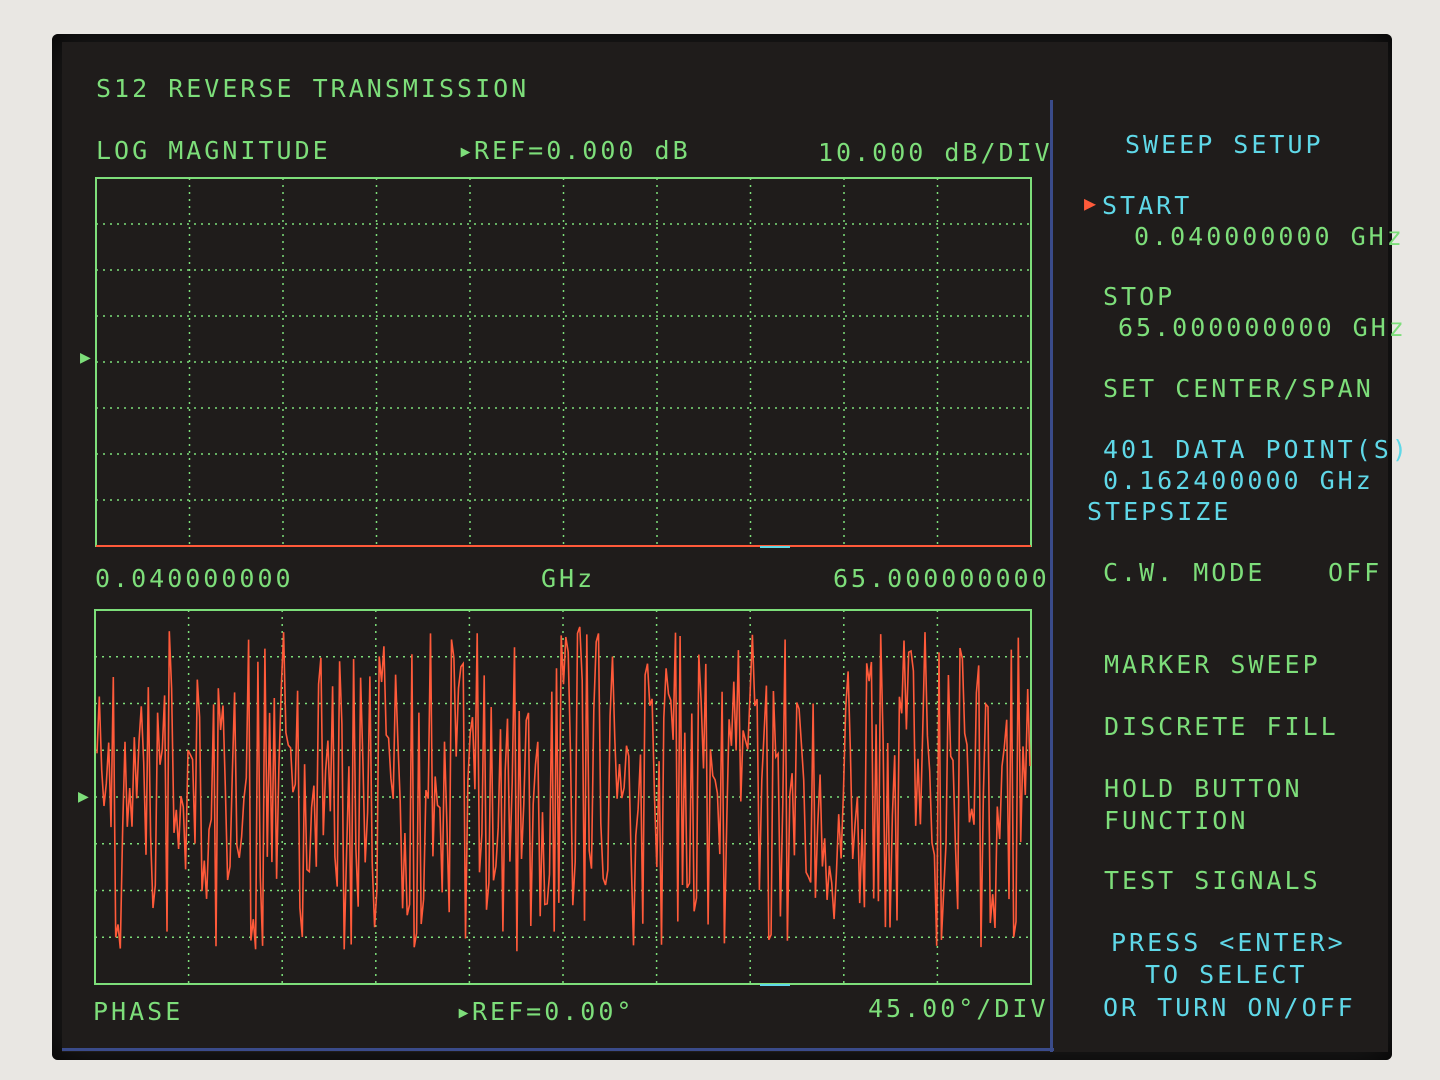  What do you see at coordinates (1139, 296) in the screenshot?
I see `menu-item-stop: STOP` at bounding box center [1139, 296].